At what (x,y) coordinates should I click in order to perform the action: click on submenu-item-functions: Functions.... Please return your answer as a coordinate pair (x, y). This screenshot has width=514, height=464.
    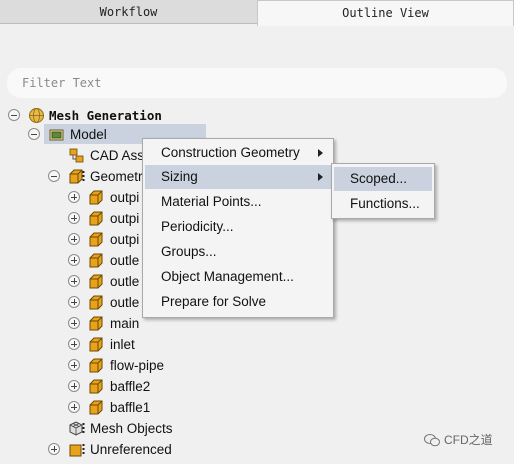
    Looking at the image, I should click on (383, 204).